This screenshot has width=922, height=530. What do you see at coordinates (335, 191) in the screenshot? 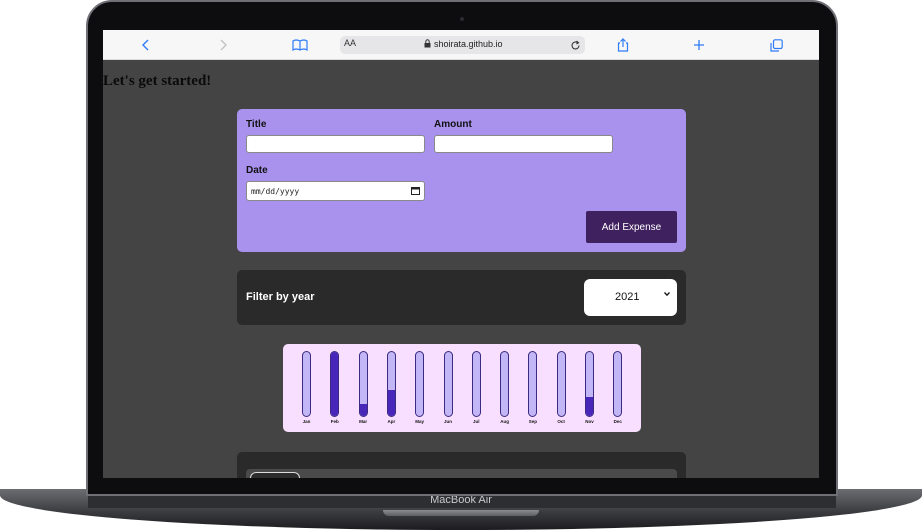
I see `date-input: mm/dd/yyyy` at bounding box center [335, 191].